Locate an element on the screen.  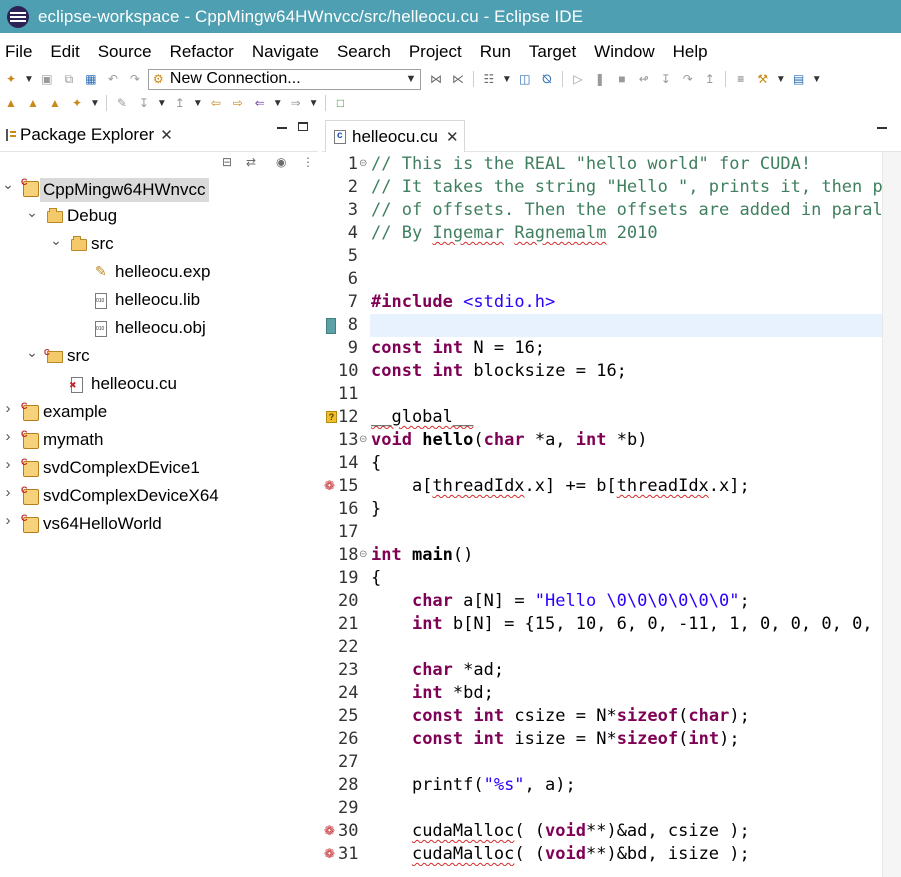
code-line: 29 is located at coordinates (602, 808).